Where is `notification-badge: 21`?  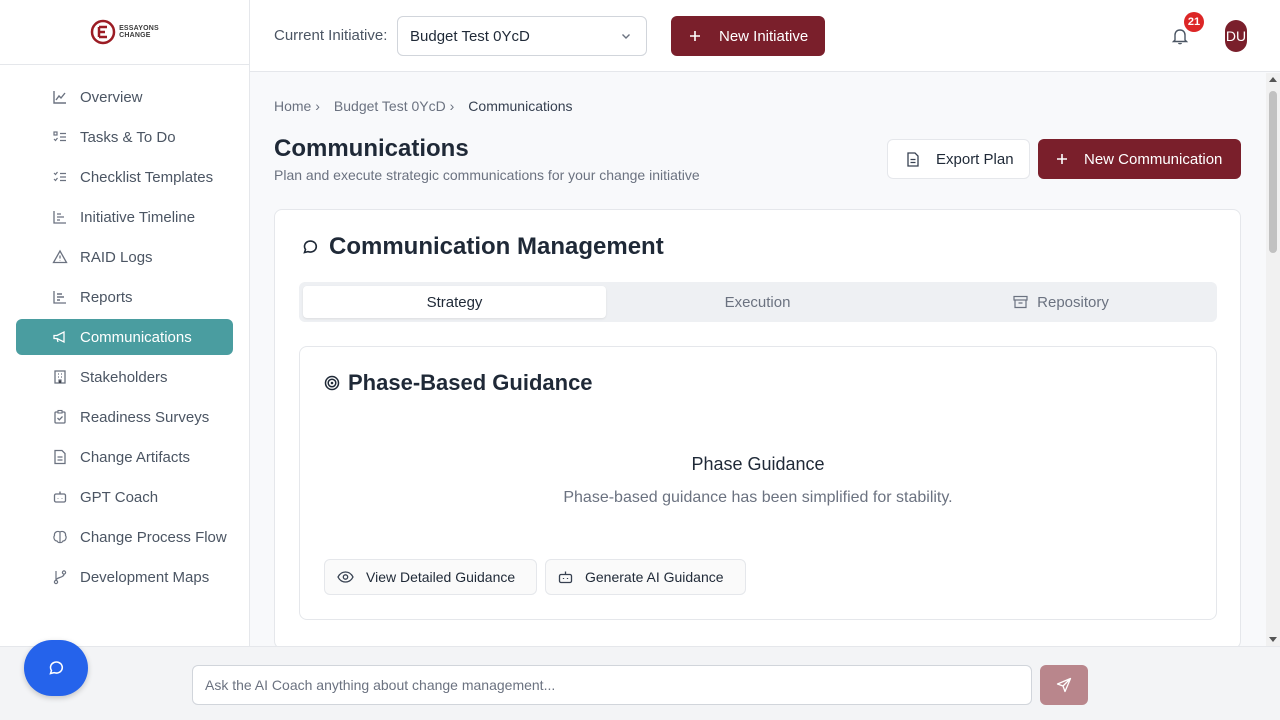
notification-badge: 21 is located at coordinates (1194, 22).